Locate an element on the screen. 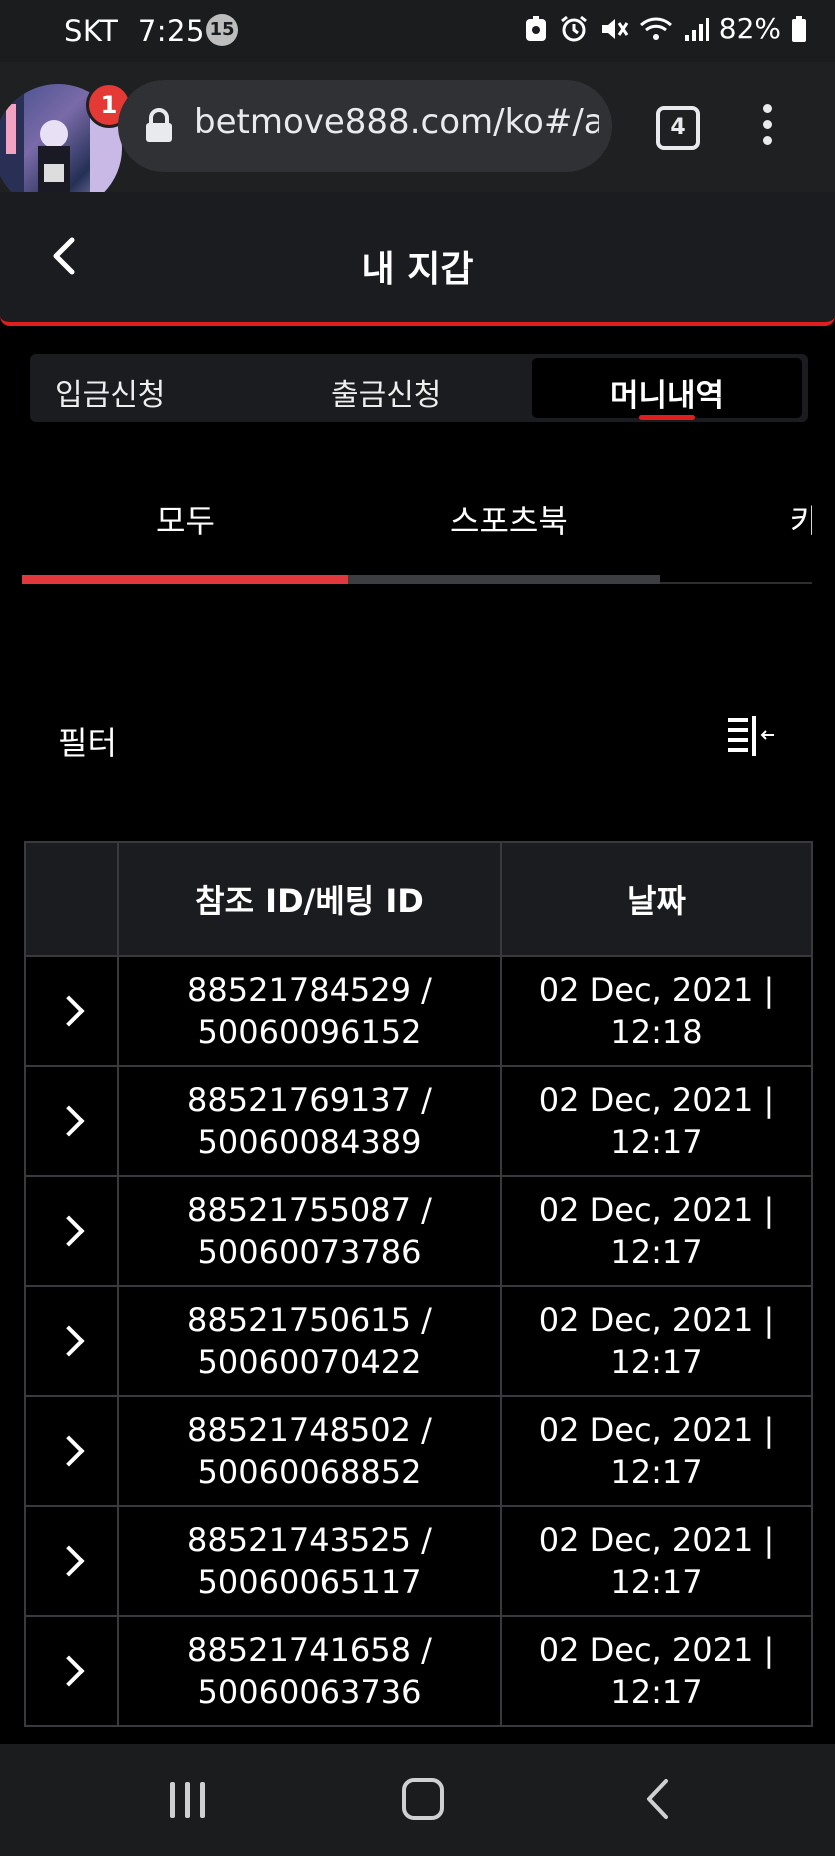  tab-money-history-label: 머니내역 is located at coordinates (667, 396).